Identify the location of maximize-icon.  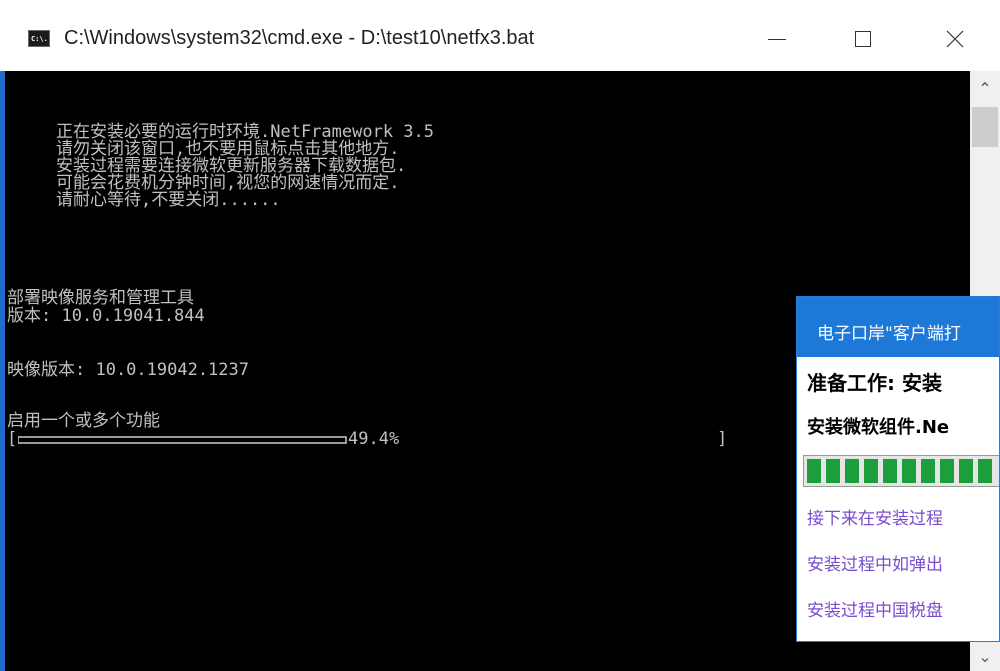
(863, 39).